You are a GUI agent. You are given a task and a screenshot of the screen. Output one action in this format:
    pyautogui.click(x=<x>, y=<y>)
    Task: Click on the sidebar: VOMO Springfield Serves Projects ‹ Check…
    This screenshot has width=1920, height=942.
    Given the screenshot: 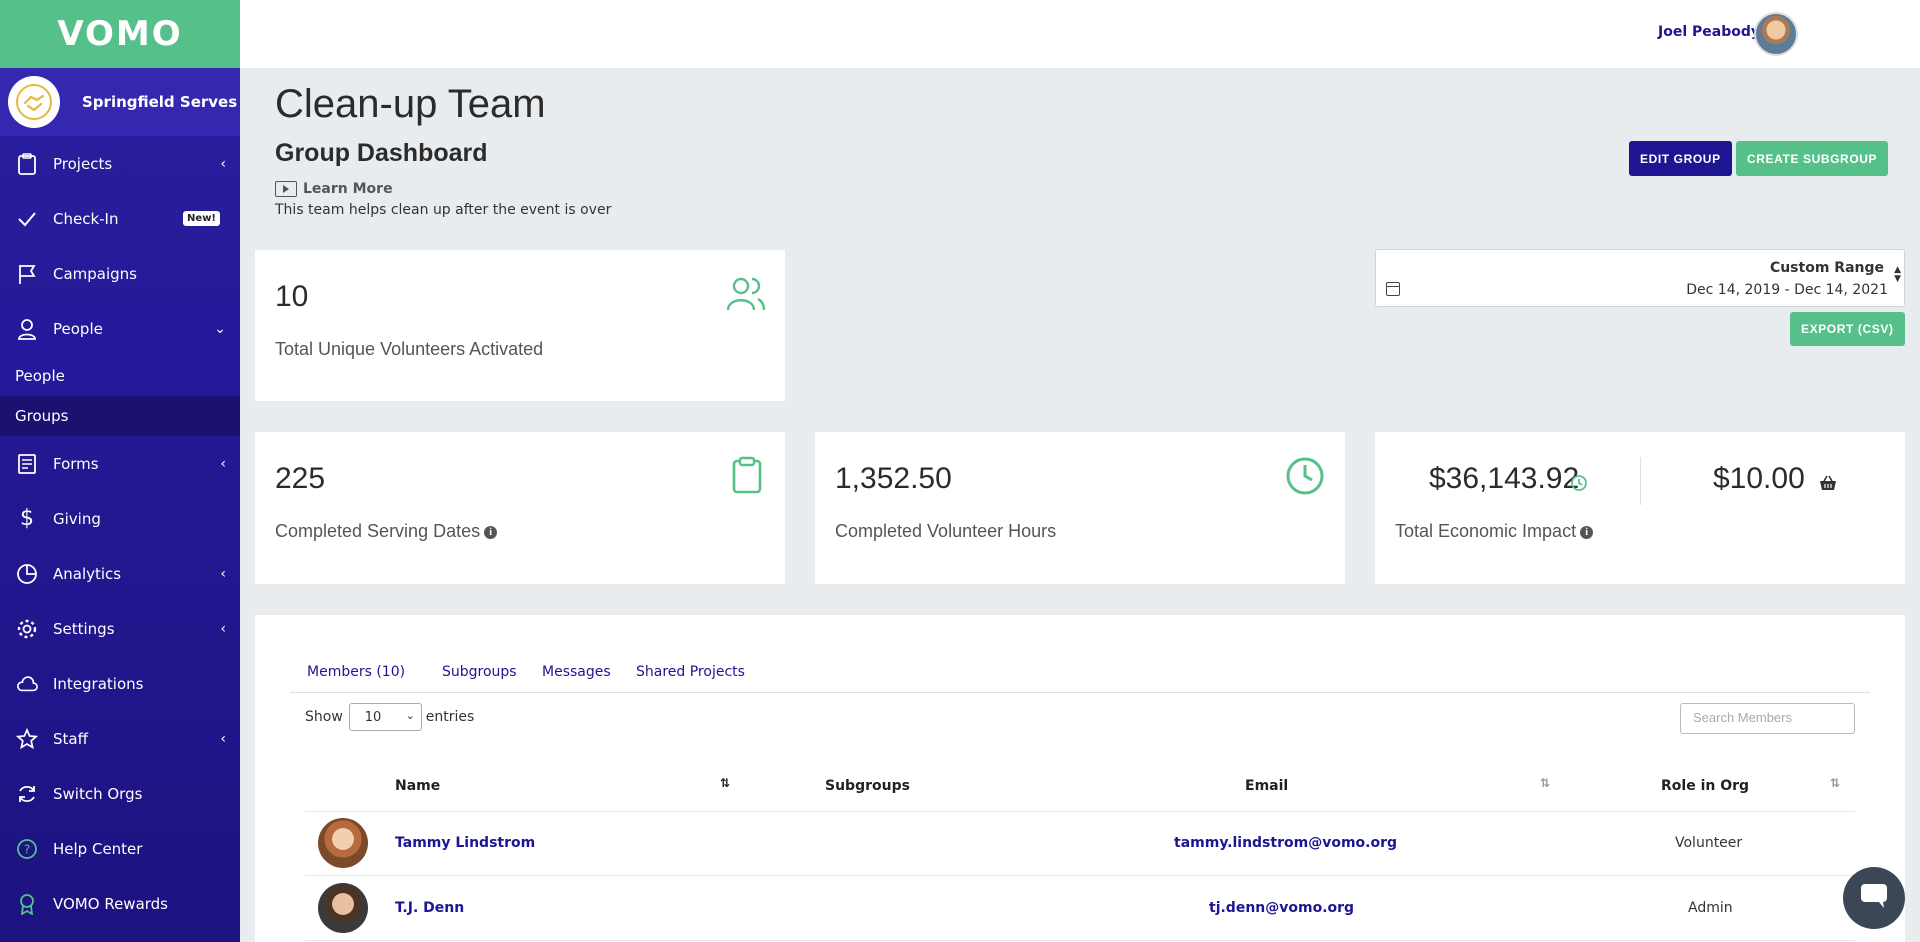 What is the action you would take?
    pyautogui.click(x=120, y=471)
    